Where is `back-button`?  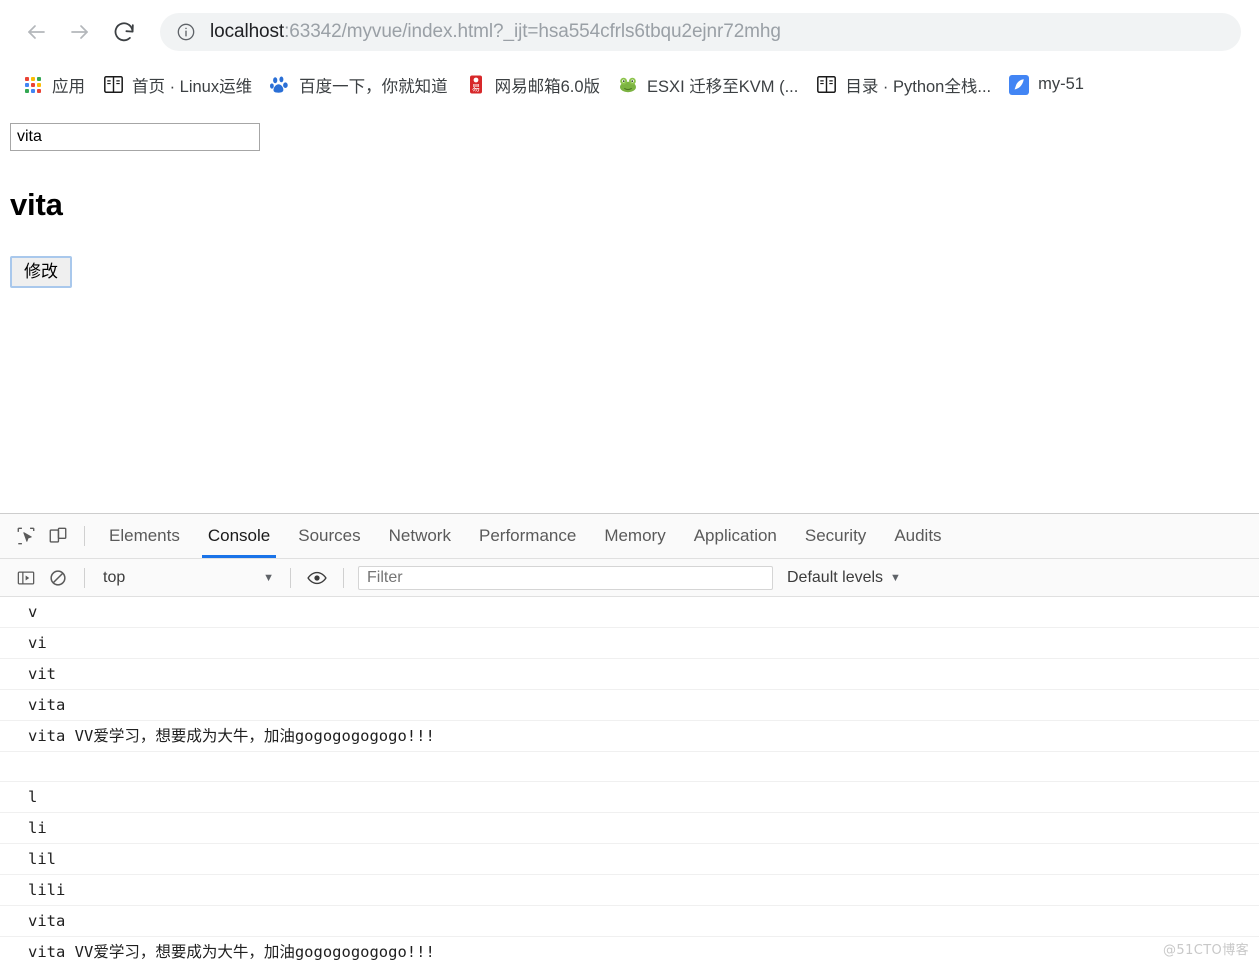
back-button is located at coordinates (36, 32).